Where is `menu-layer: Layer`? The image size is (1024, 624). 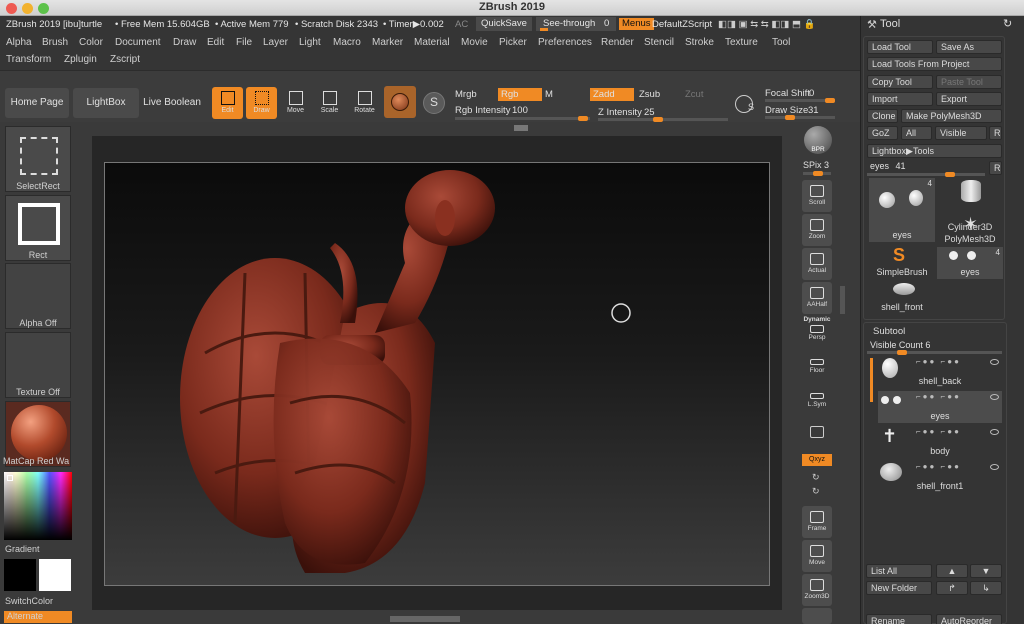
menu-layer: Layer is located at coordinates (275, 42).